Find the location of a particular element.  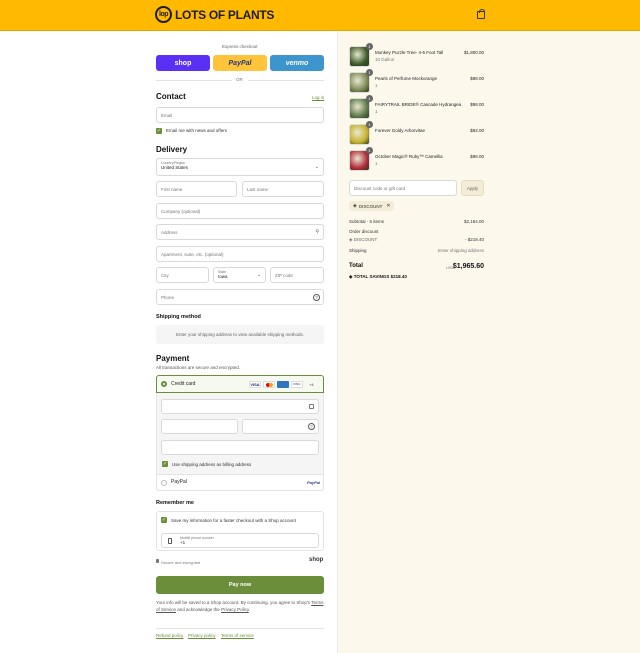

billing-same-checkbox: ✓ is located at coordinates (165, 464).